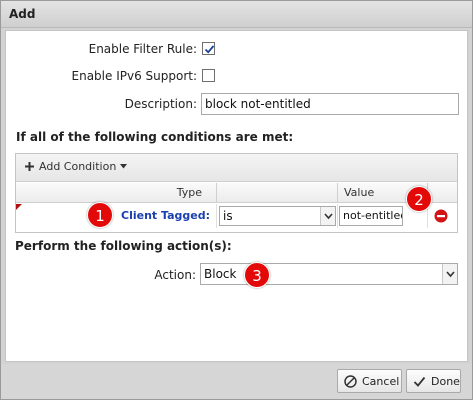 The height and width of the screenshot is (400, 473). Describe the element at coordinates (134, 76) in the screenshot. I see `enable-ipv6-label: Enable IPv6 Support:` at that location.